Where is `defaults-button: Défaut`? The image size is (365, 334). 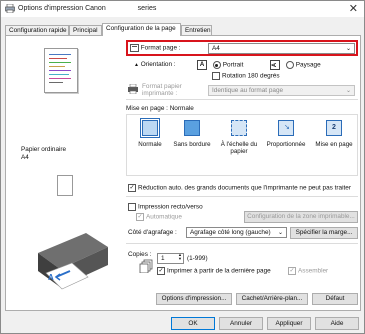 defaults-button: Défaut is located at coordinates (335, 299).